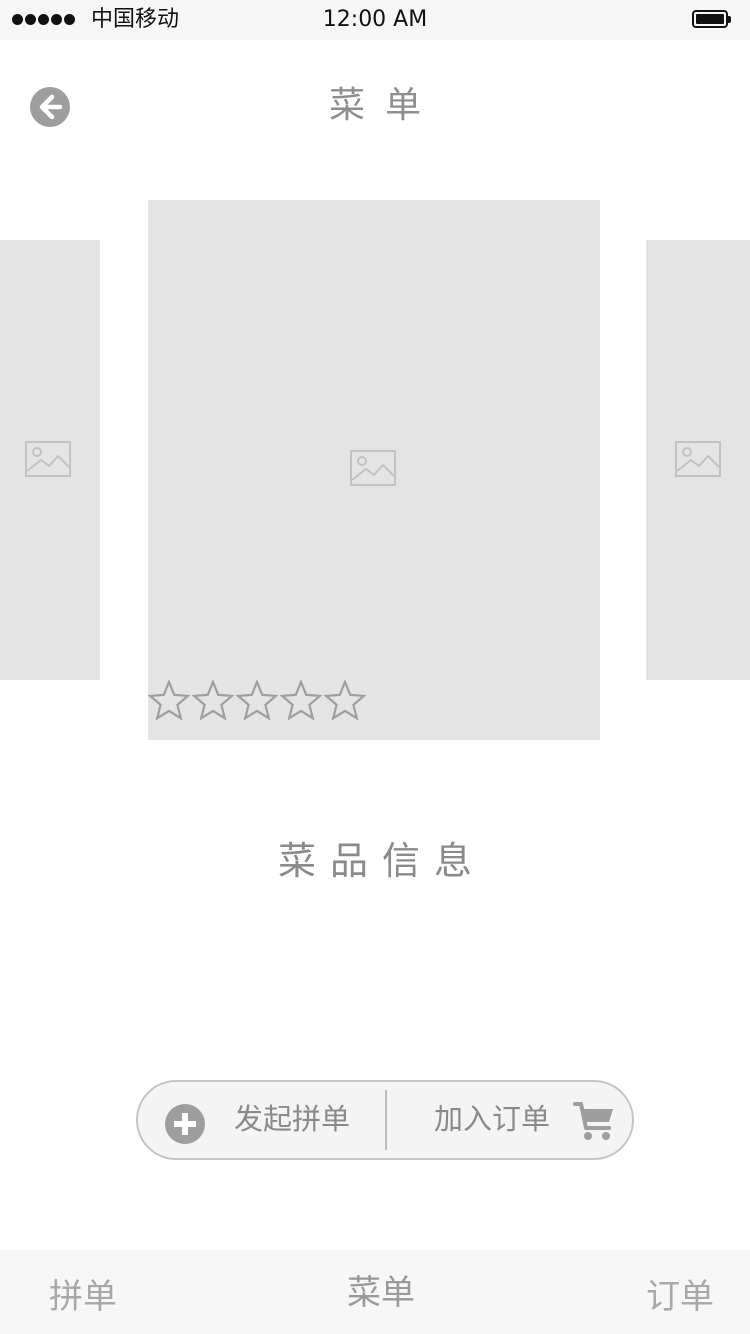 This screenshot has width=750, height=1334. I want to click on status-time: 12:00 AM, so click(375, 19).